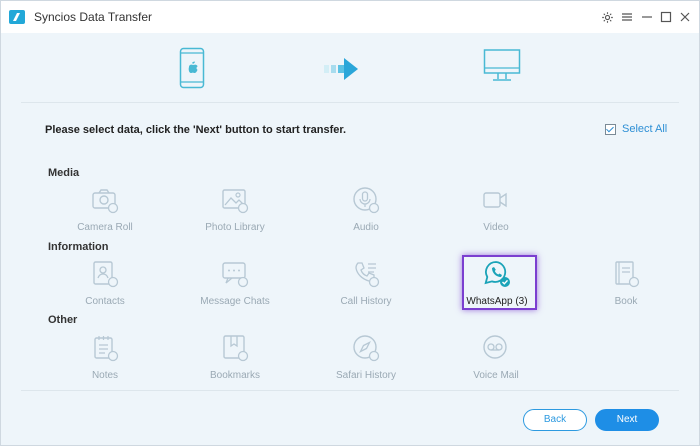  I want to click on gear-icon, so click(607, 17).